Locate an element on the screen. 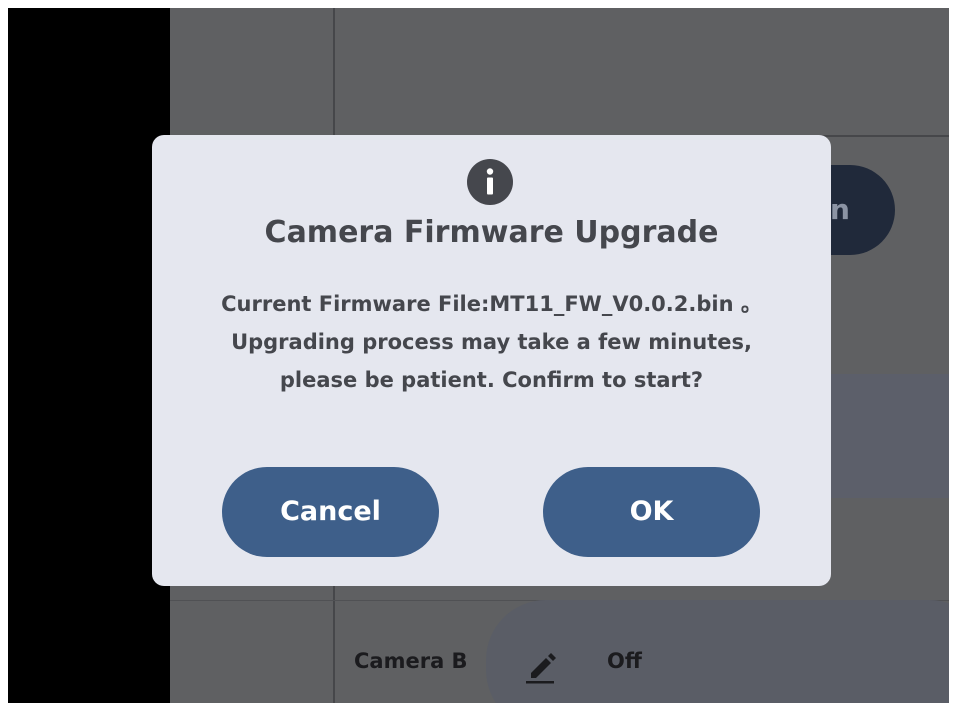 This screenshot has height=703, width=957. ok-button: OK is located at coordinates (651, 512).